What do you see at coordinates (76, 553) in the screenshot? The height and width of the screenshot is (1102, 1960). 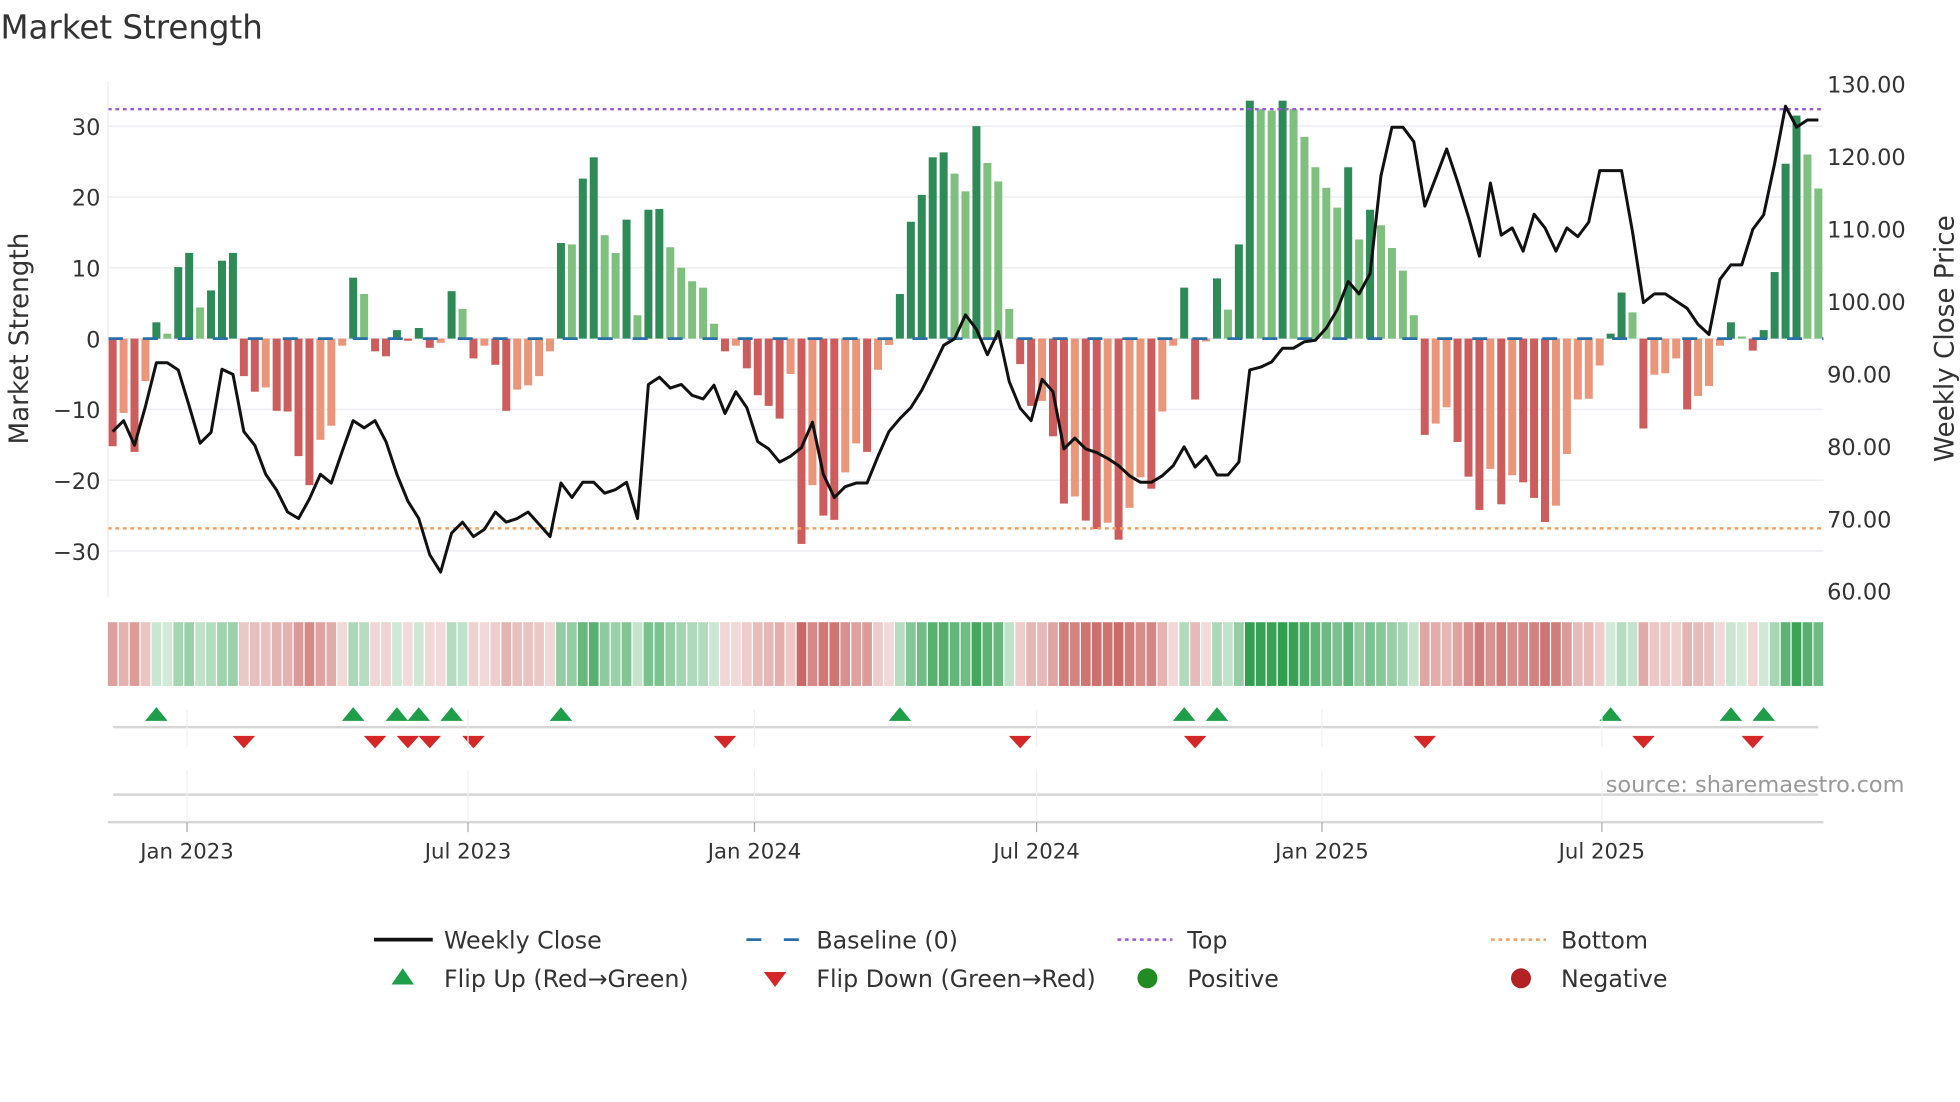 I see `y-tick-label: −30` at bounding box center [76, 553].